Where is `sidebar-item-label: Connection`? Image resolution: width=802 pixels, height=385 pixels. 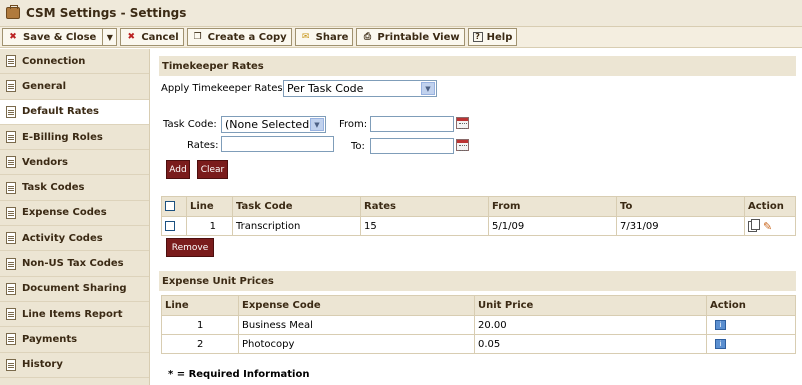 sidebar-item-label: Connection is located at coordinates (54, 61).